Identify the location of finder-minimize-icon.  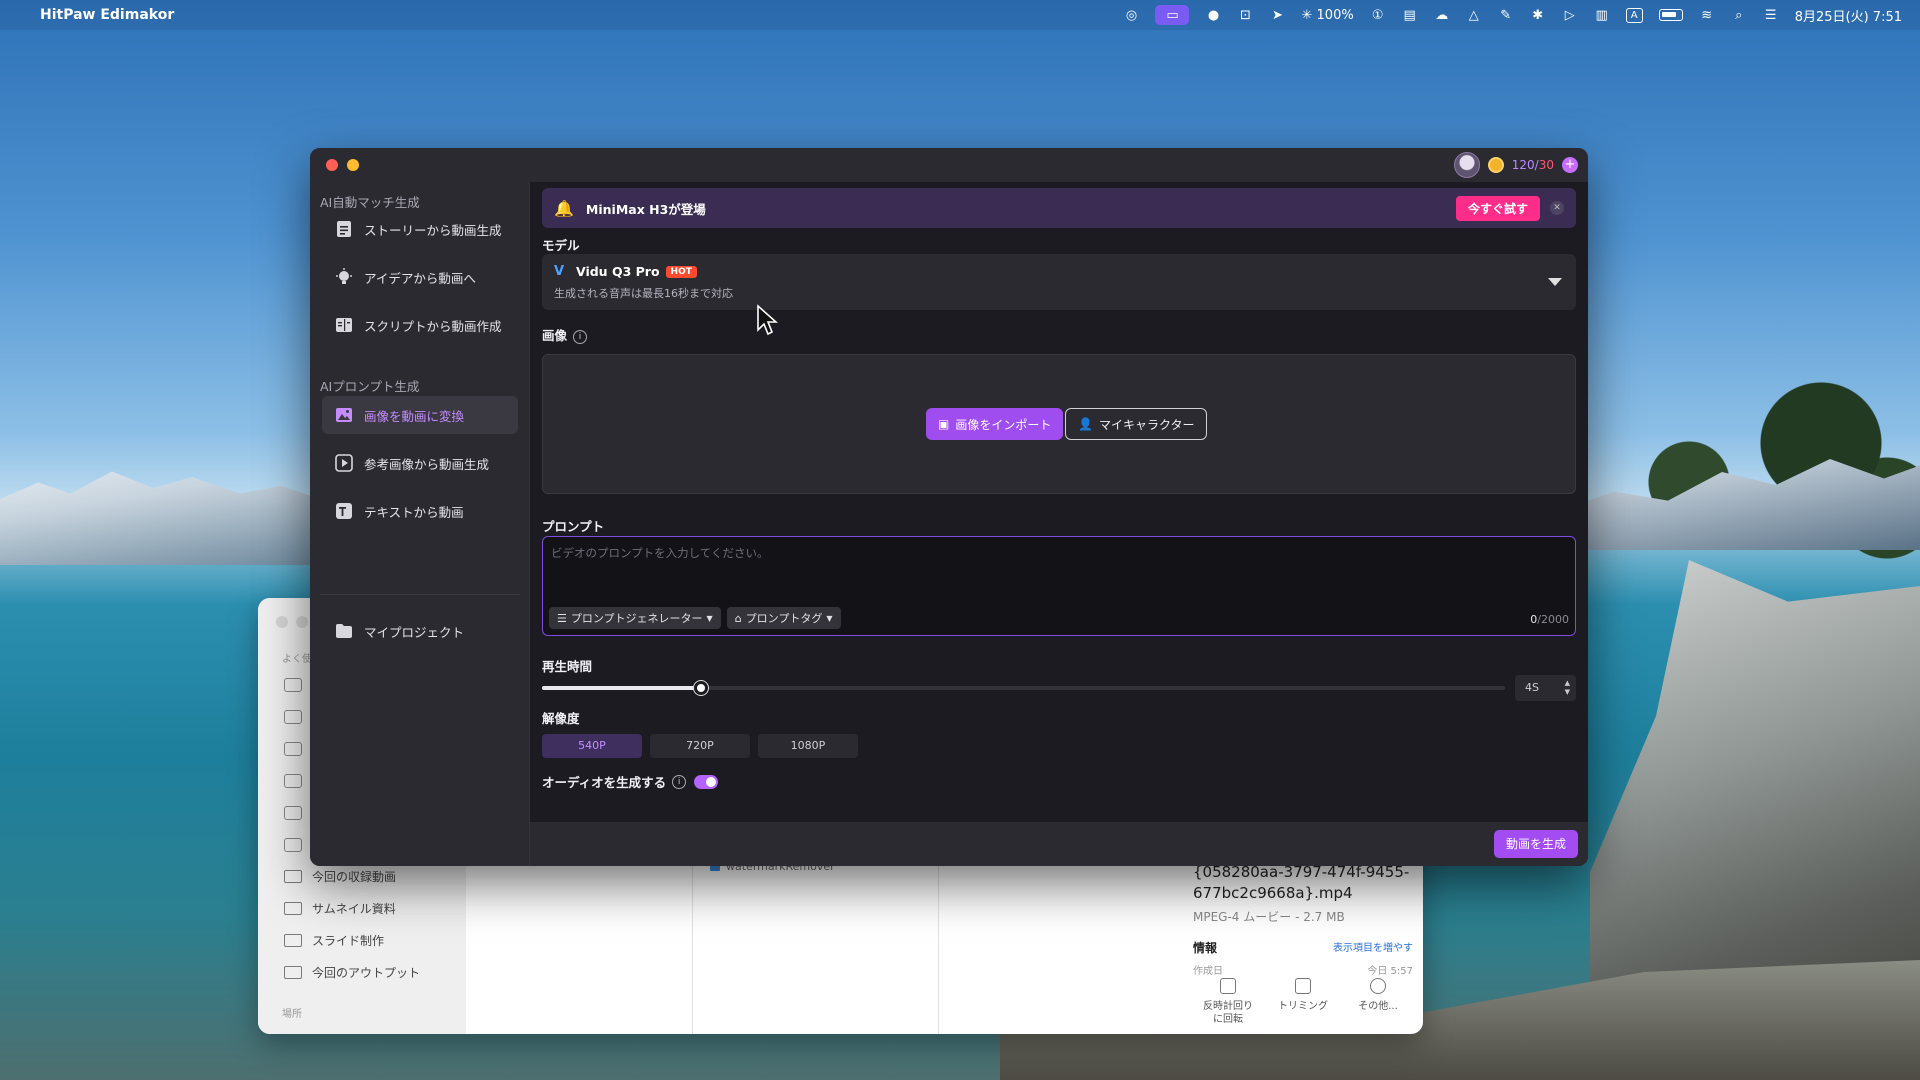
(302, 622).